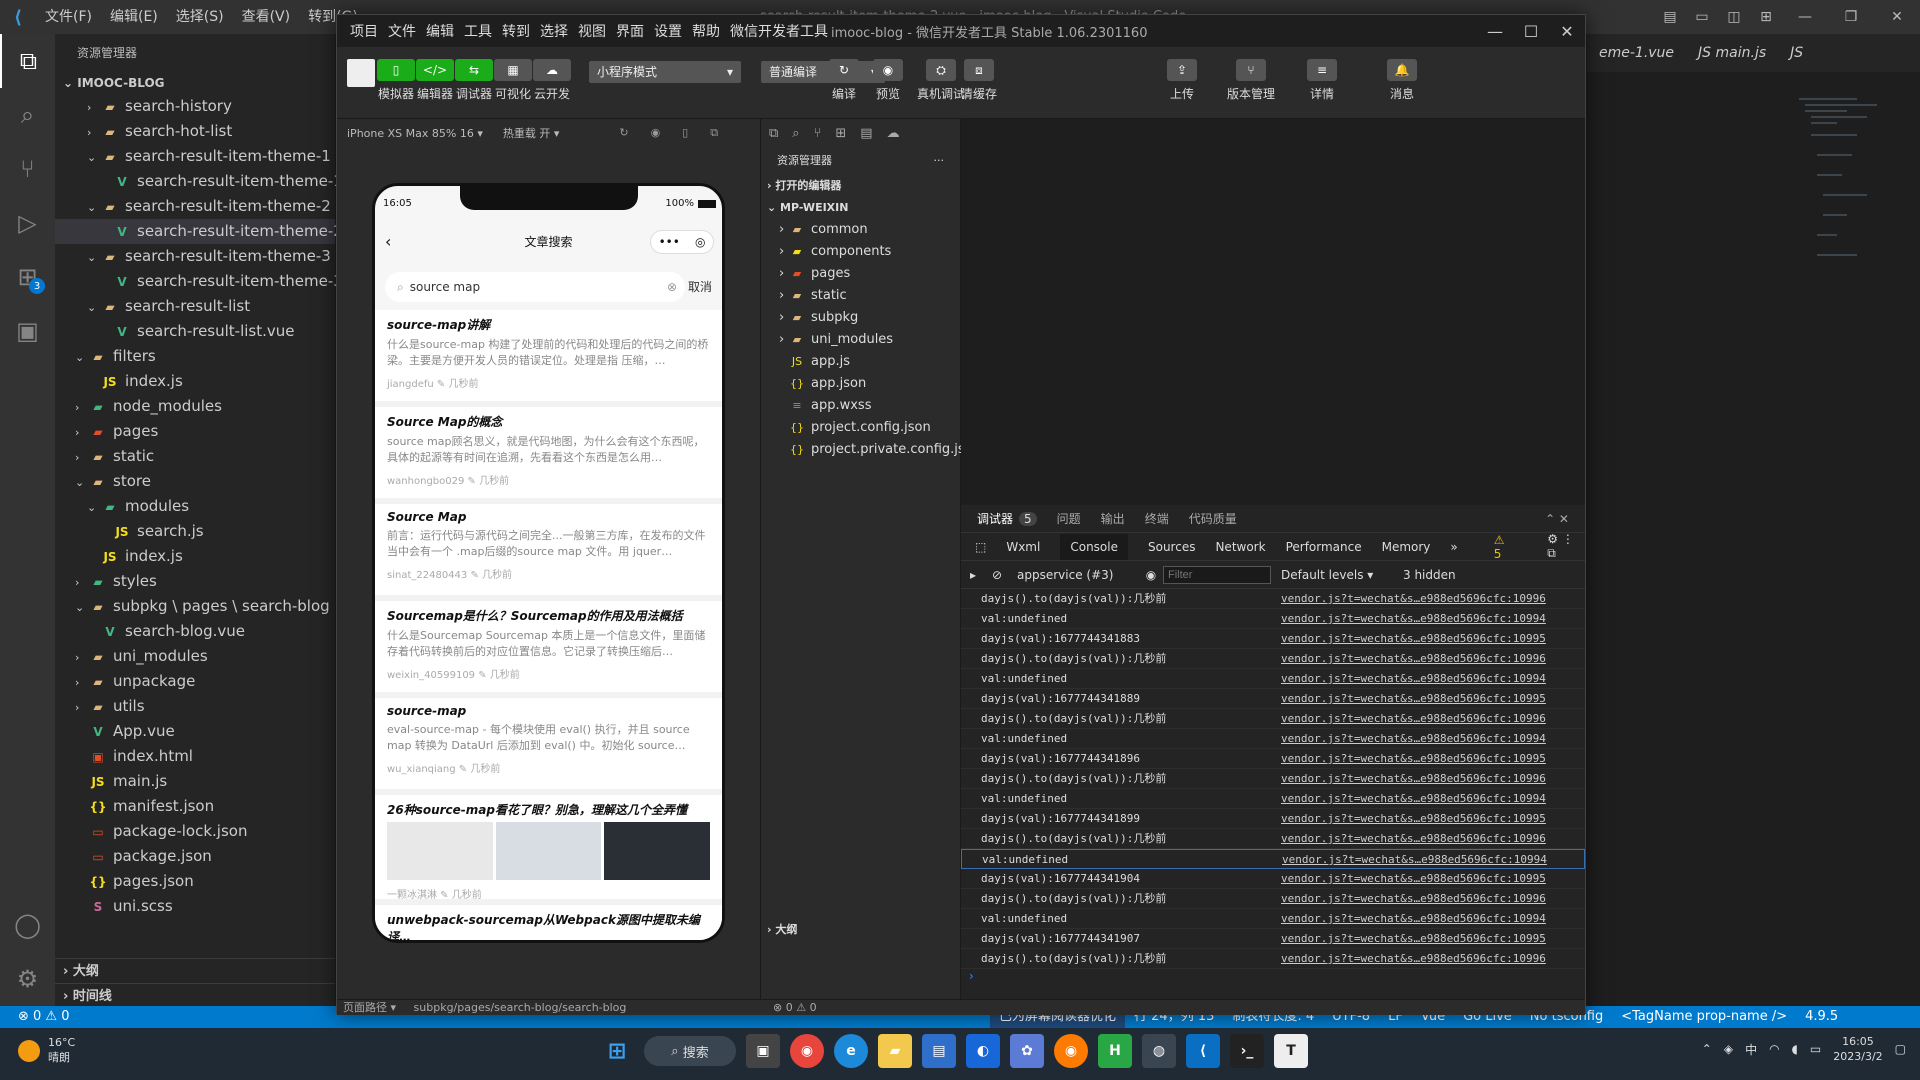 This screenshot has height=1080, width=1920. What do you see at coordinates (513, 80) in the screenshot?
I see `toolbar-button: ▦ 可视化` at bounding box center [513, 80].